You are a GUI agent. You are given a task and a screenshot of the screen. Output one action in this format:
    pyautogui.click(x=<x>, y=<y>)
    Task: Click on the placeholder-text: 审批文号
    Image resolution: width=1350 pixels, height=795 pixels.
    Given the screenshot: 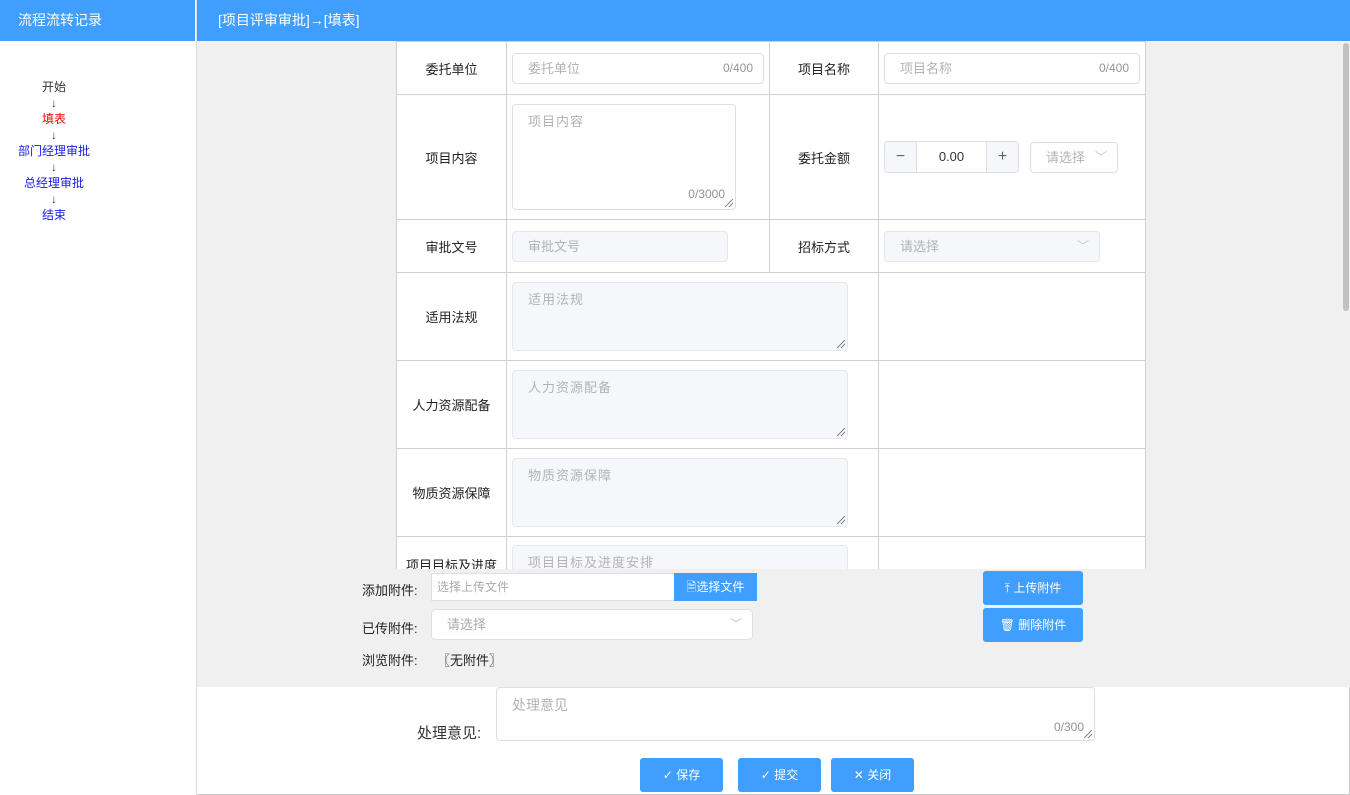 What is the action you would take?
    pyautogui.click(x=554, y=246)
    